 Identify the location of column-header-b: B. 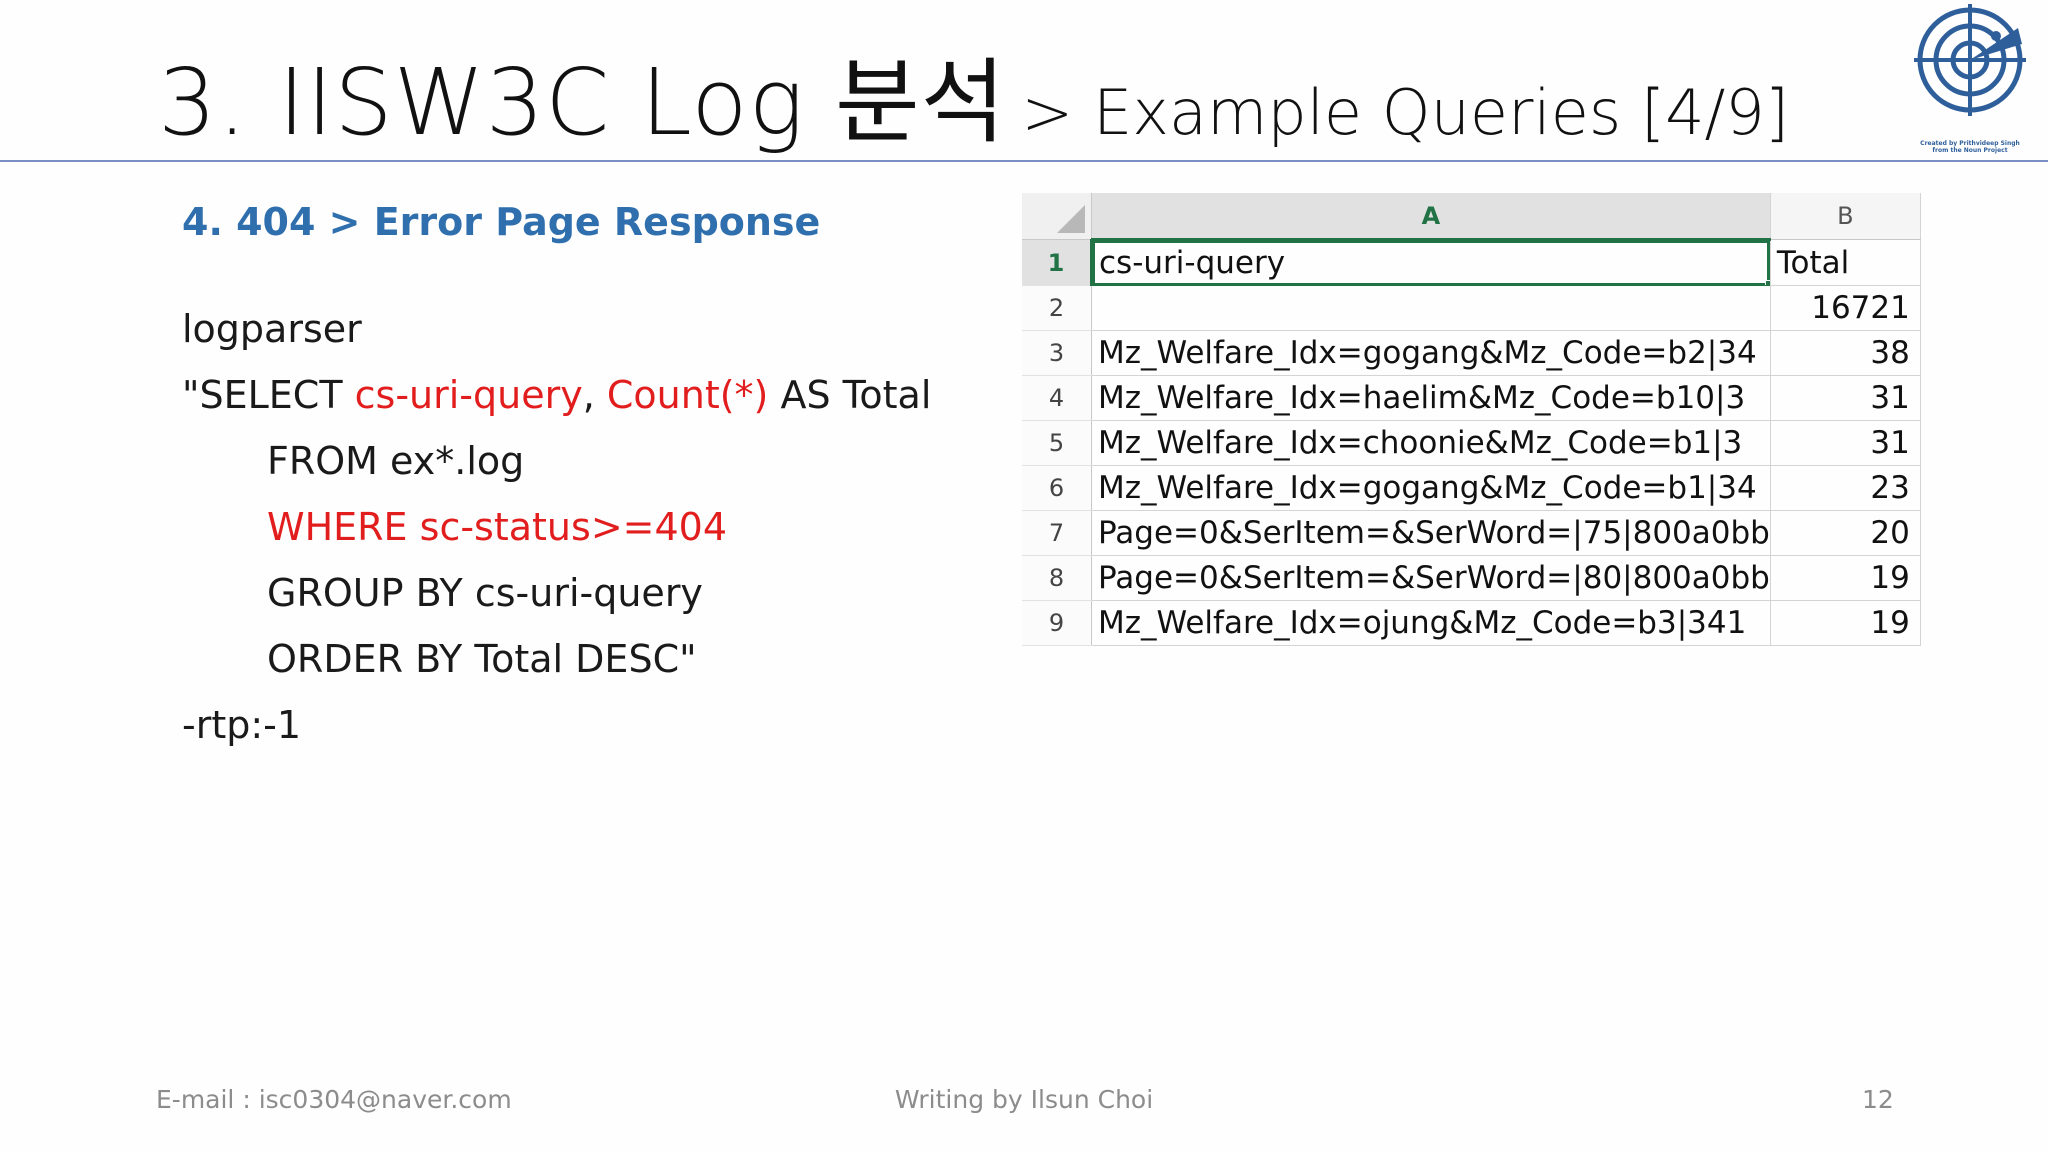
(1845, 216).